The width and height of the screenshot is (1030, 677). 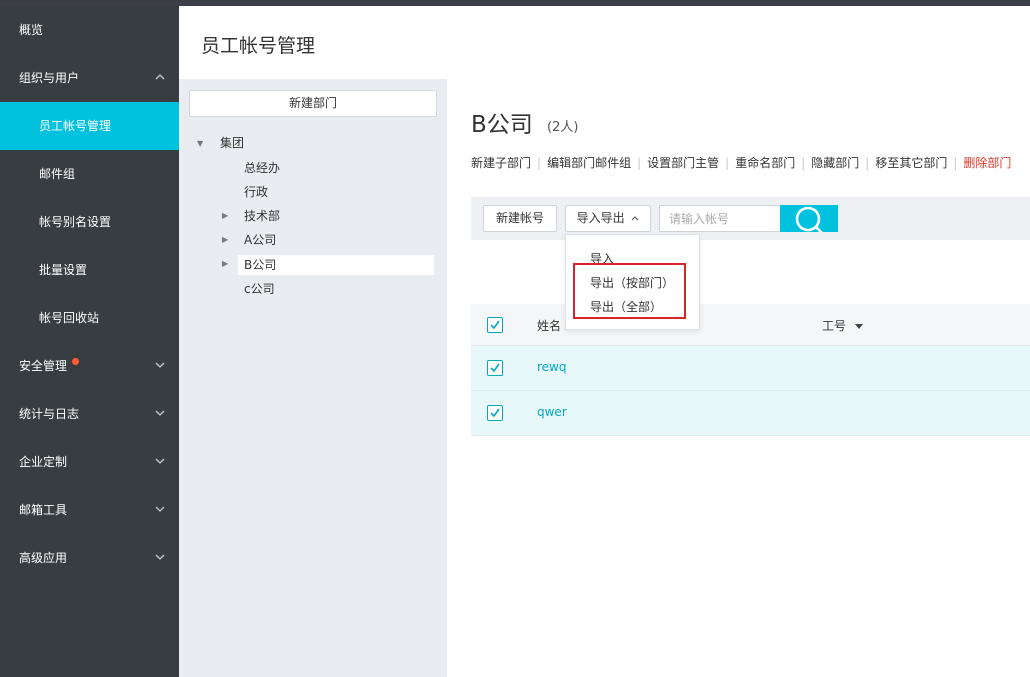 I want to click on sidebar-item-batch-settings: 批量设置, so click(x=89, y=270).